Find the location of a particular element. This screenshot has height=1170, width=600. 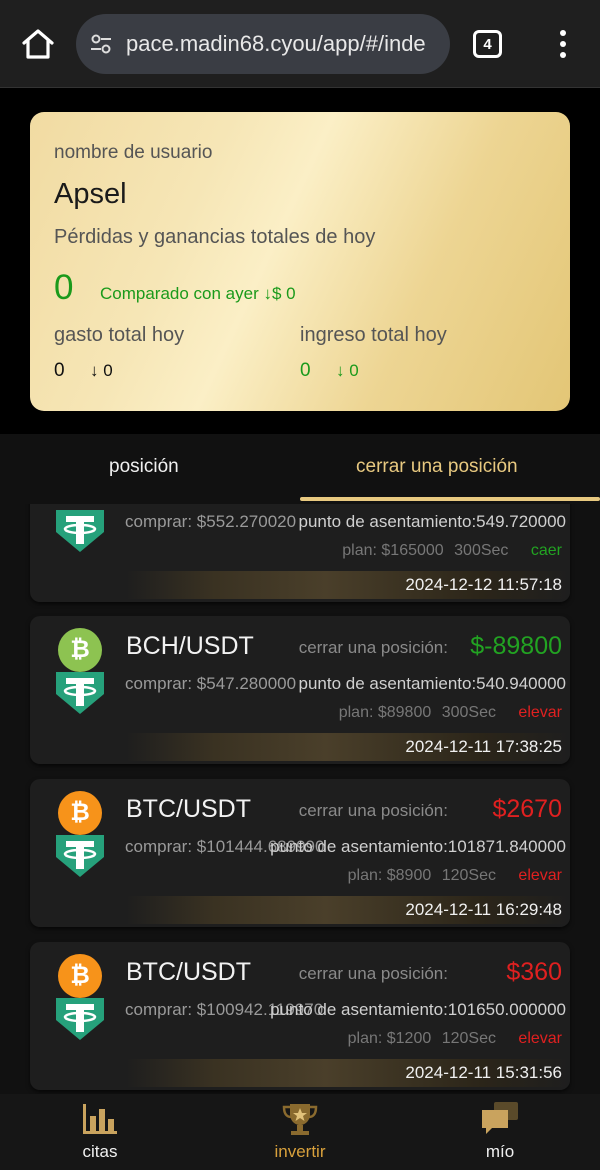

nav-invertir-label: invertir is located at coordinates (300, 1151).